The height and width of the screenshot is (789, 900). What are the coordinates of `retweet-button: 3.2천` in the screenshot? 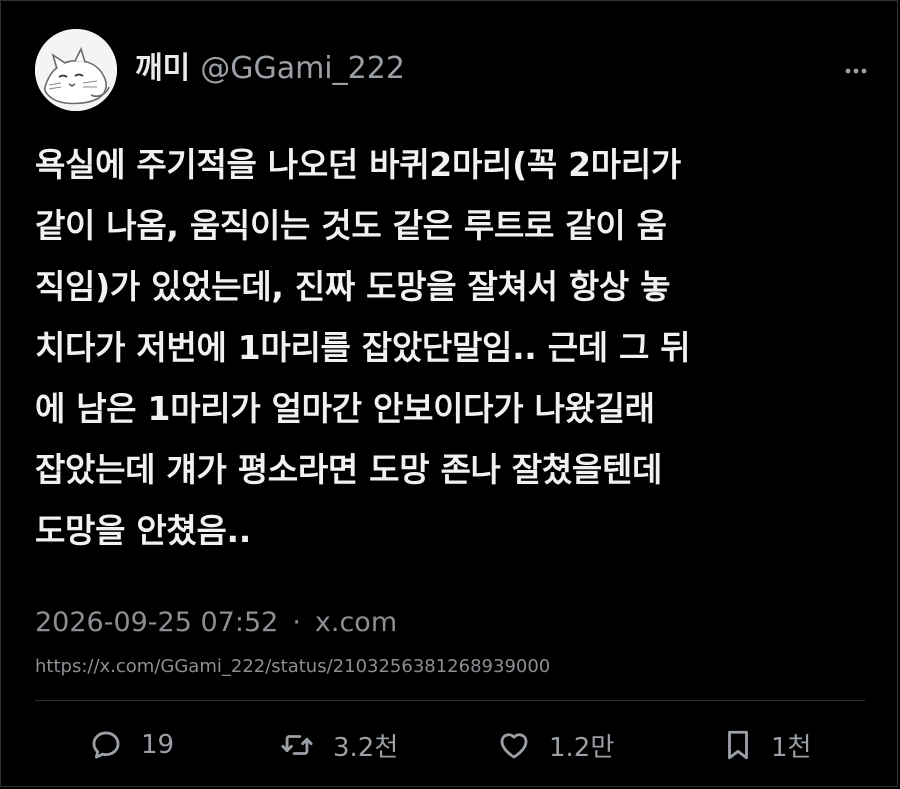 It's located at (338, 745).